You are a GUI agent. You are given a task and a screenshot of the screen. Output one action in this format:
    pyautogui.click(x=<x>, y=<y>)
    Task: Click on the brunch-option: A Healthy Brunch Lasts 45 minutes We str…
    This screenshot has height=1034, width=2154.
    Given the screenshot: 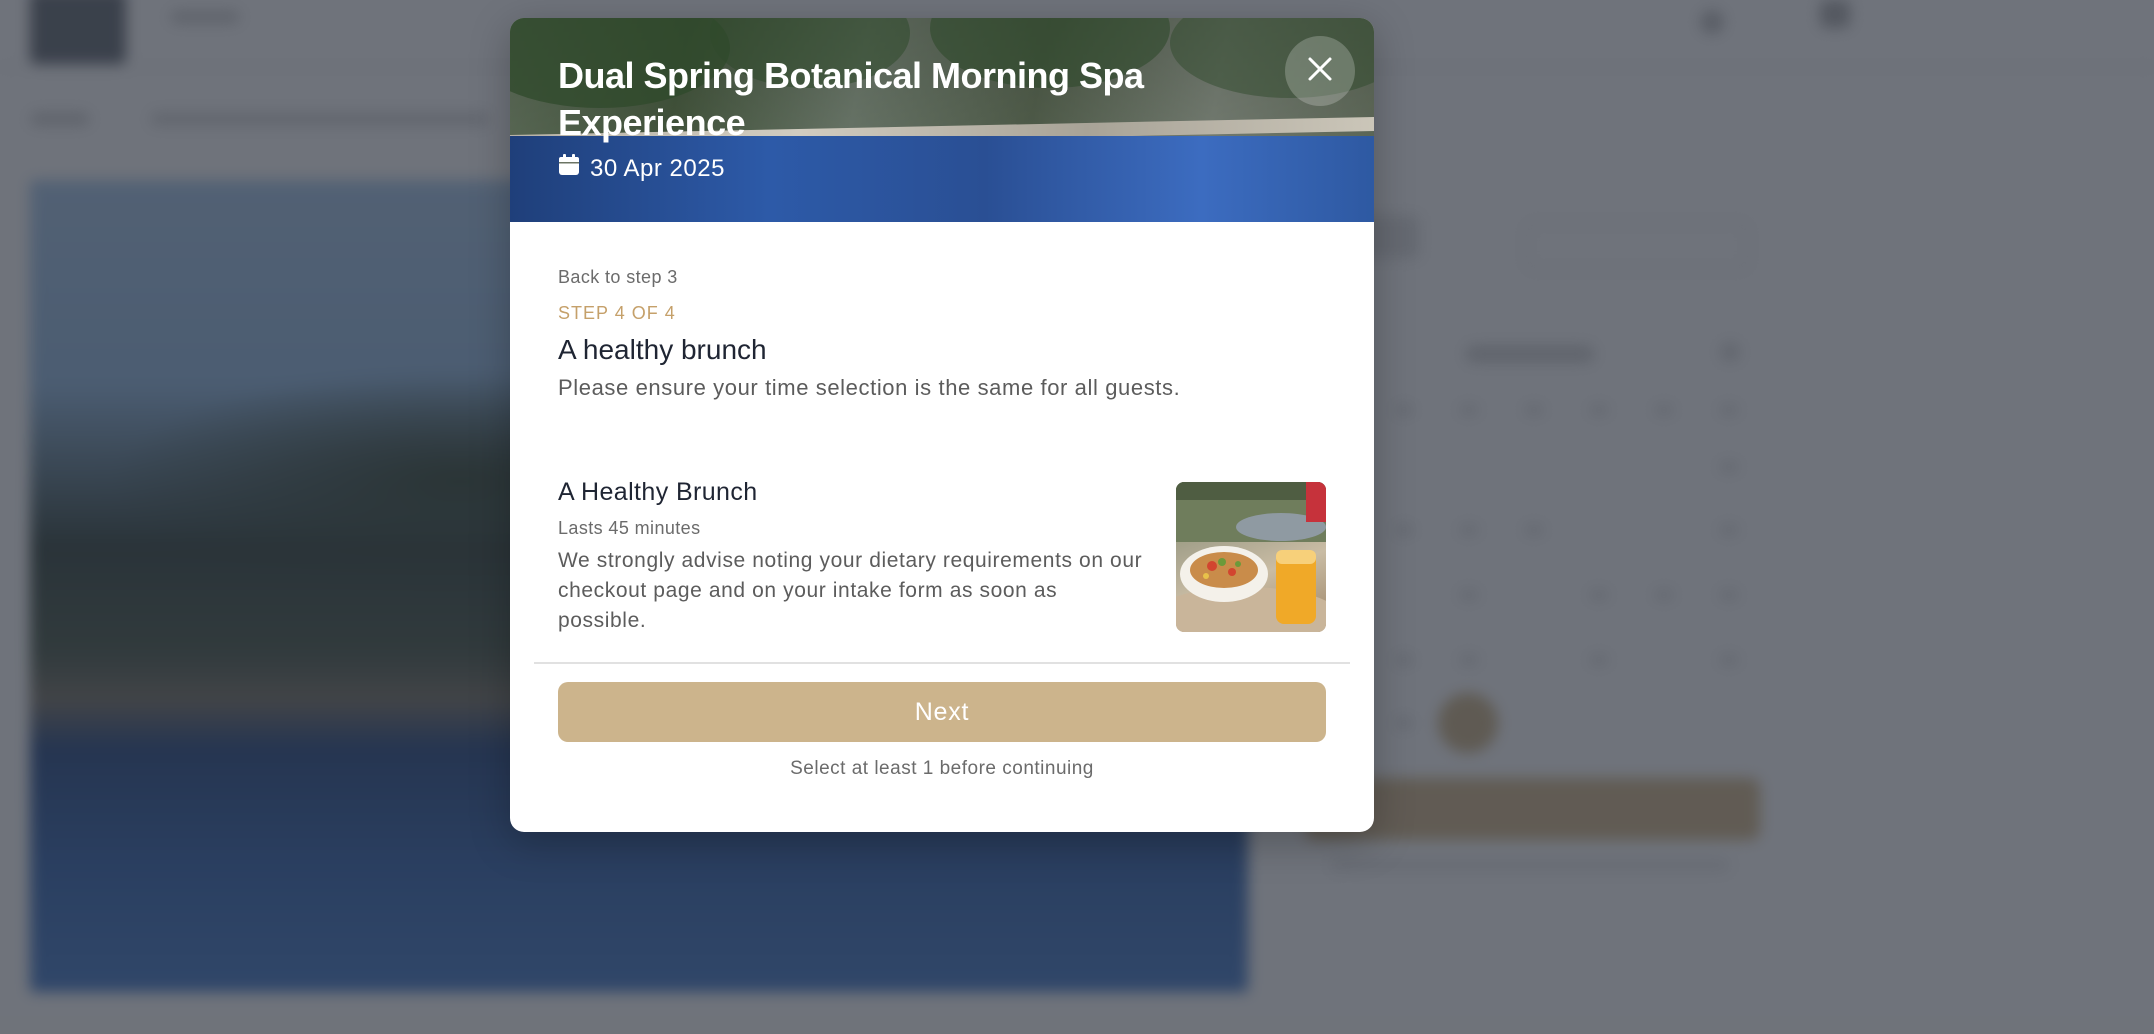 What is the action you would take?
    pyautogui.click(x=942, y=560)
    